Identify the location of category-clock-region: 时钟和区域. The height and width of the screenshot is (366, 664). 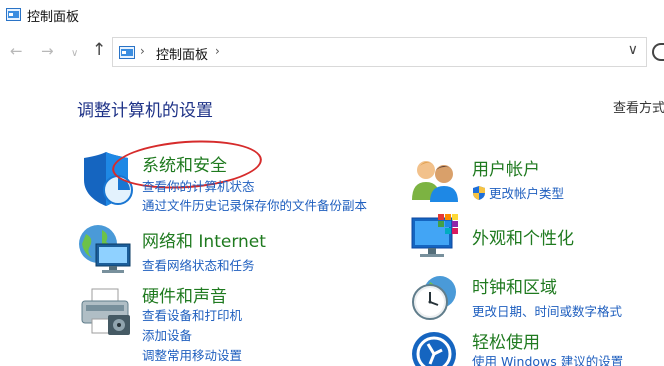
(514, 285).